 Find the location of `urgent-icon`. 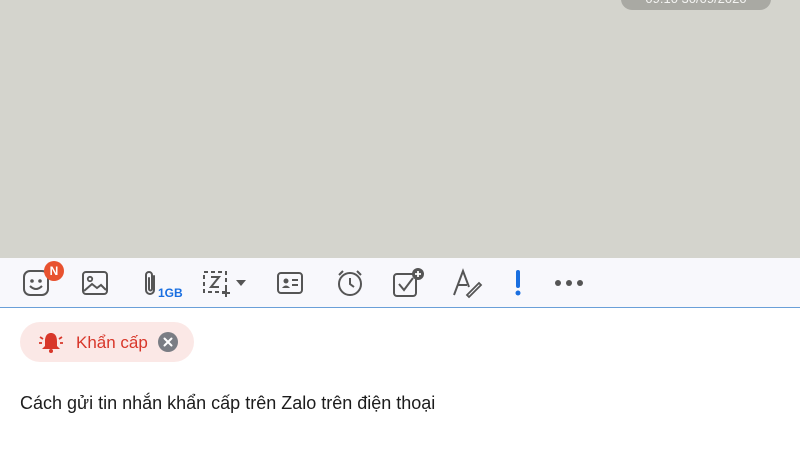

urgent-icon is located at coordinates (518, 283).